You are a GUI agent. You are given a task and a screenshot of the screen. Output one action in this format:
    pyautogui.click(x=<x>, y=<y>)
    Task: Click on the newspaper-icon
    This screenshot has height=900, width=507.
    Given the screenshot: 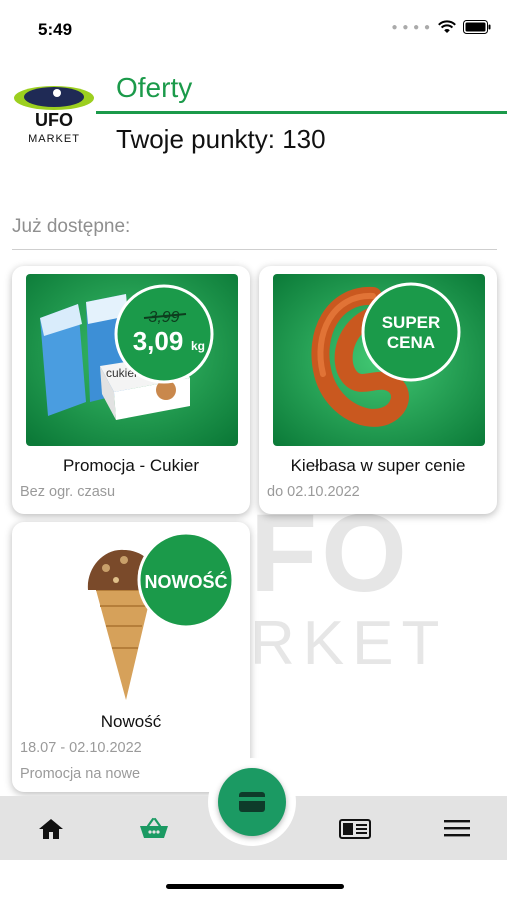 What is the action you would take?
    pyautogui.click(x=355, y=829)
    